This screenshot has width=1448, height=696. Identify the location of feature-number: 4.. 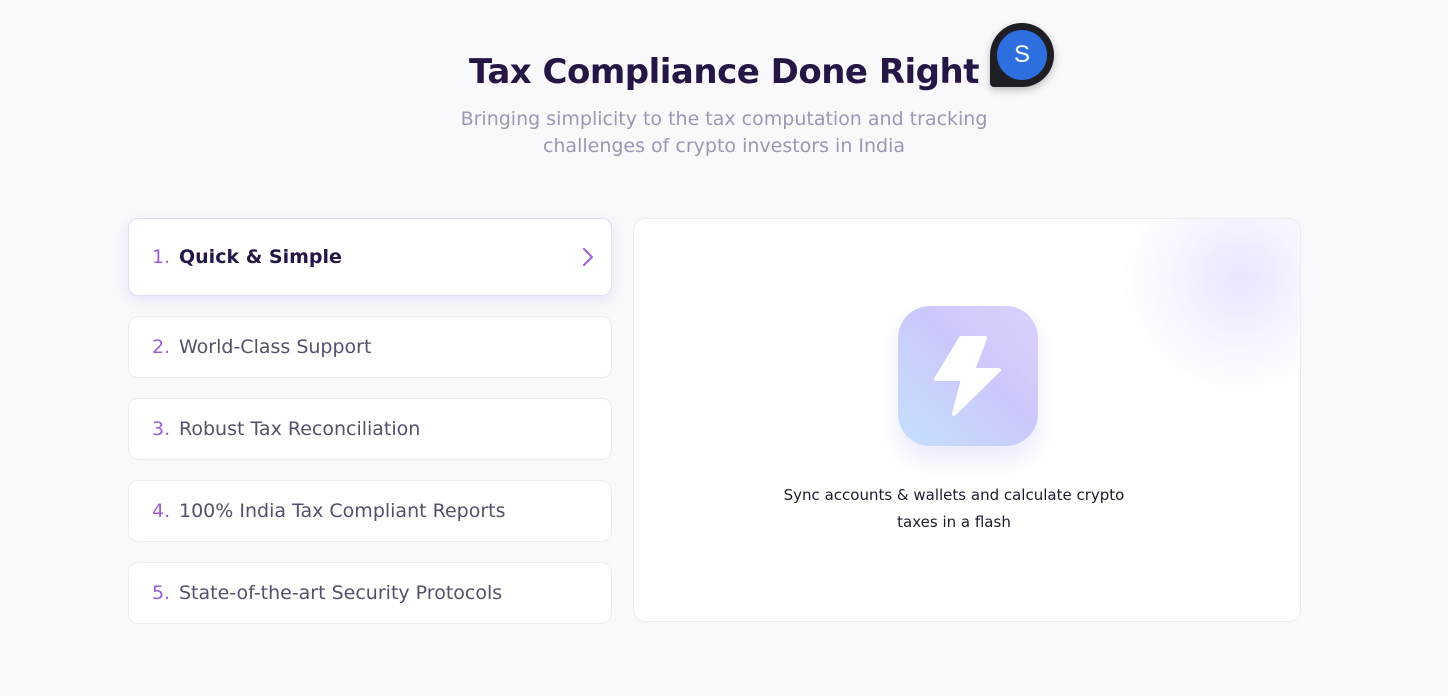
(161, 511).